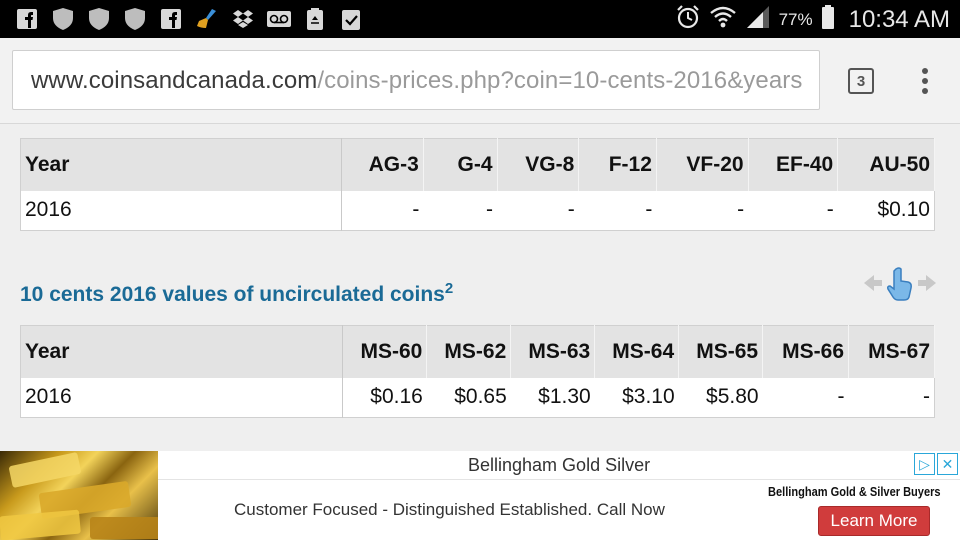  I want to click on table-cell: $0.10, so click(886, 210).